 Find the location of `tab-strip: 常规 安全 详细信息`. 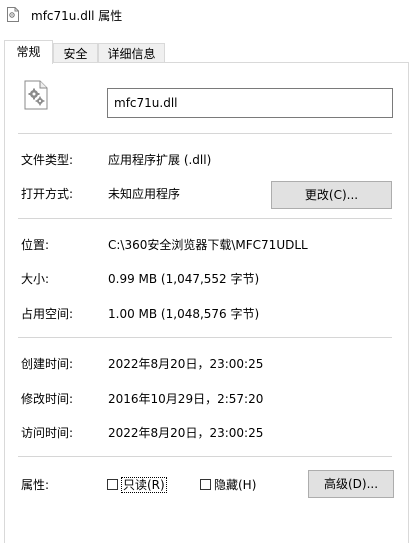

tab-strip: 常规 安全 详细信息 is located at coordinates (206, 52).